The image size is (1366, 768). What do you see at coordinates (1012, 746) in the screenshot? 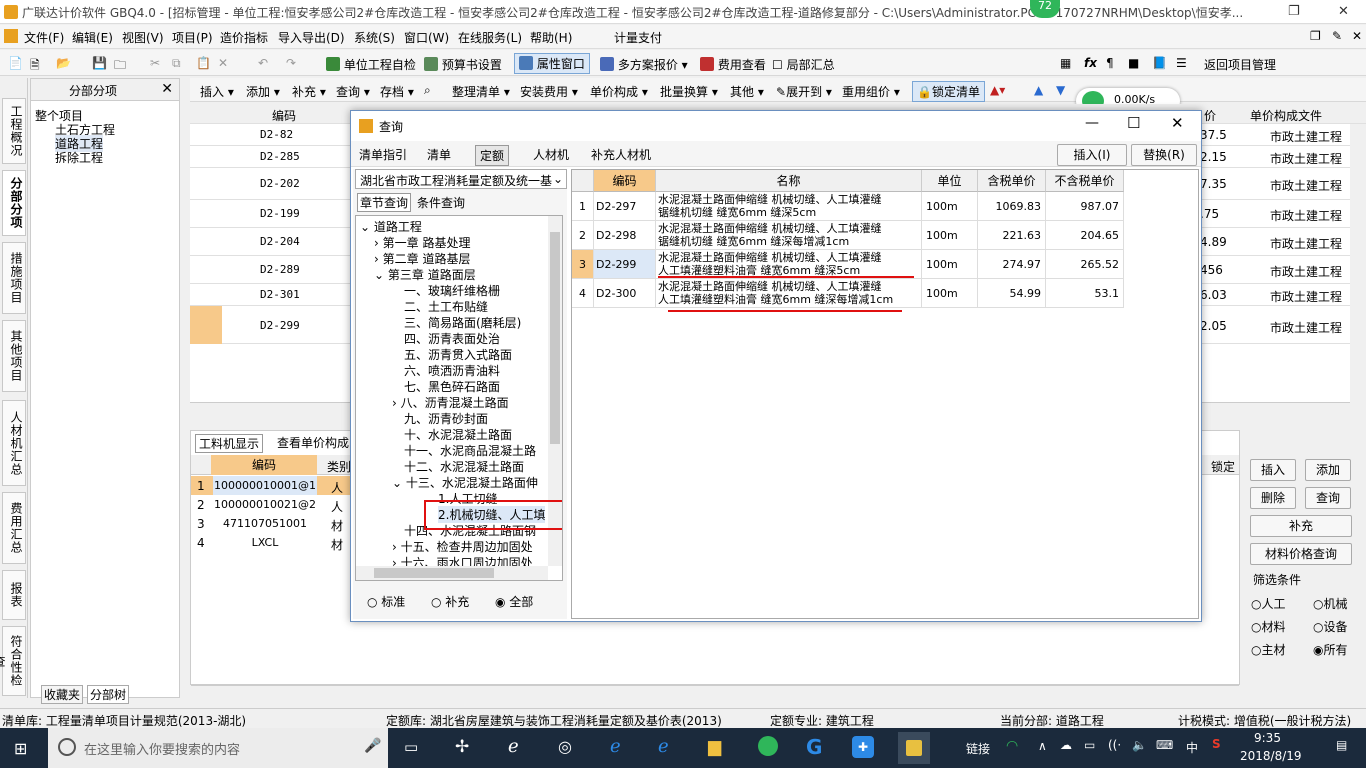
I see `wifi-tray-icon: ◠` at bounding box center [1012, 746].